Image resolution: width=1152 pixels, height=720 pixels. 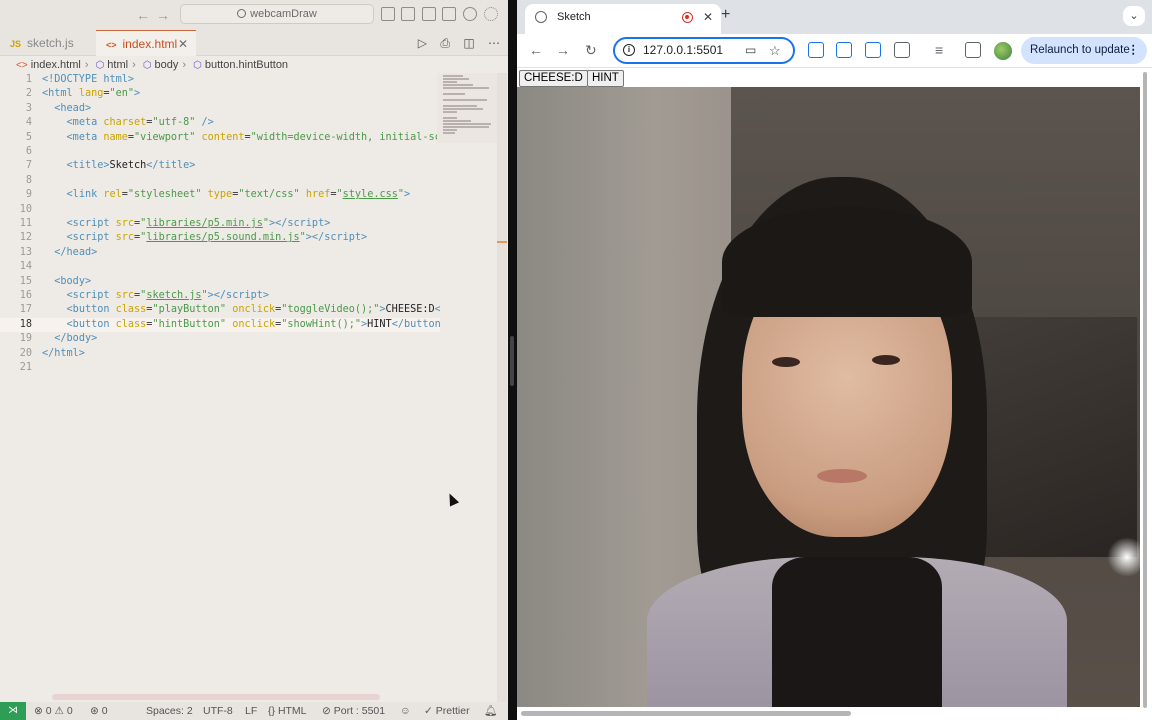 What do you see at coordinates (844, 50) in the screenshot?
I see `screenshot-extension-icon` at bounding box center [844, 50].